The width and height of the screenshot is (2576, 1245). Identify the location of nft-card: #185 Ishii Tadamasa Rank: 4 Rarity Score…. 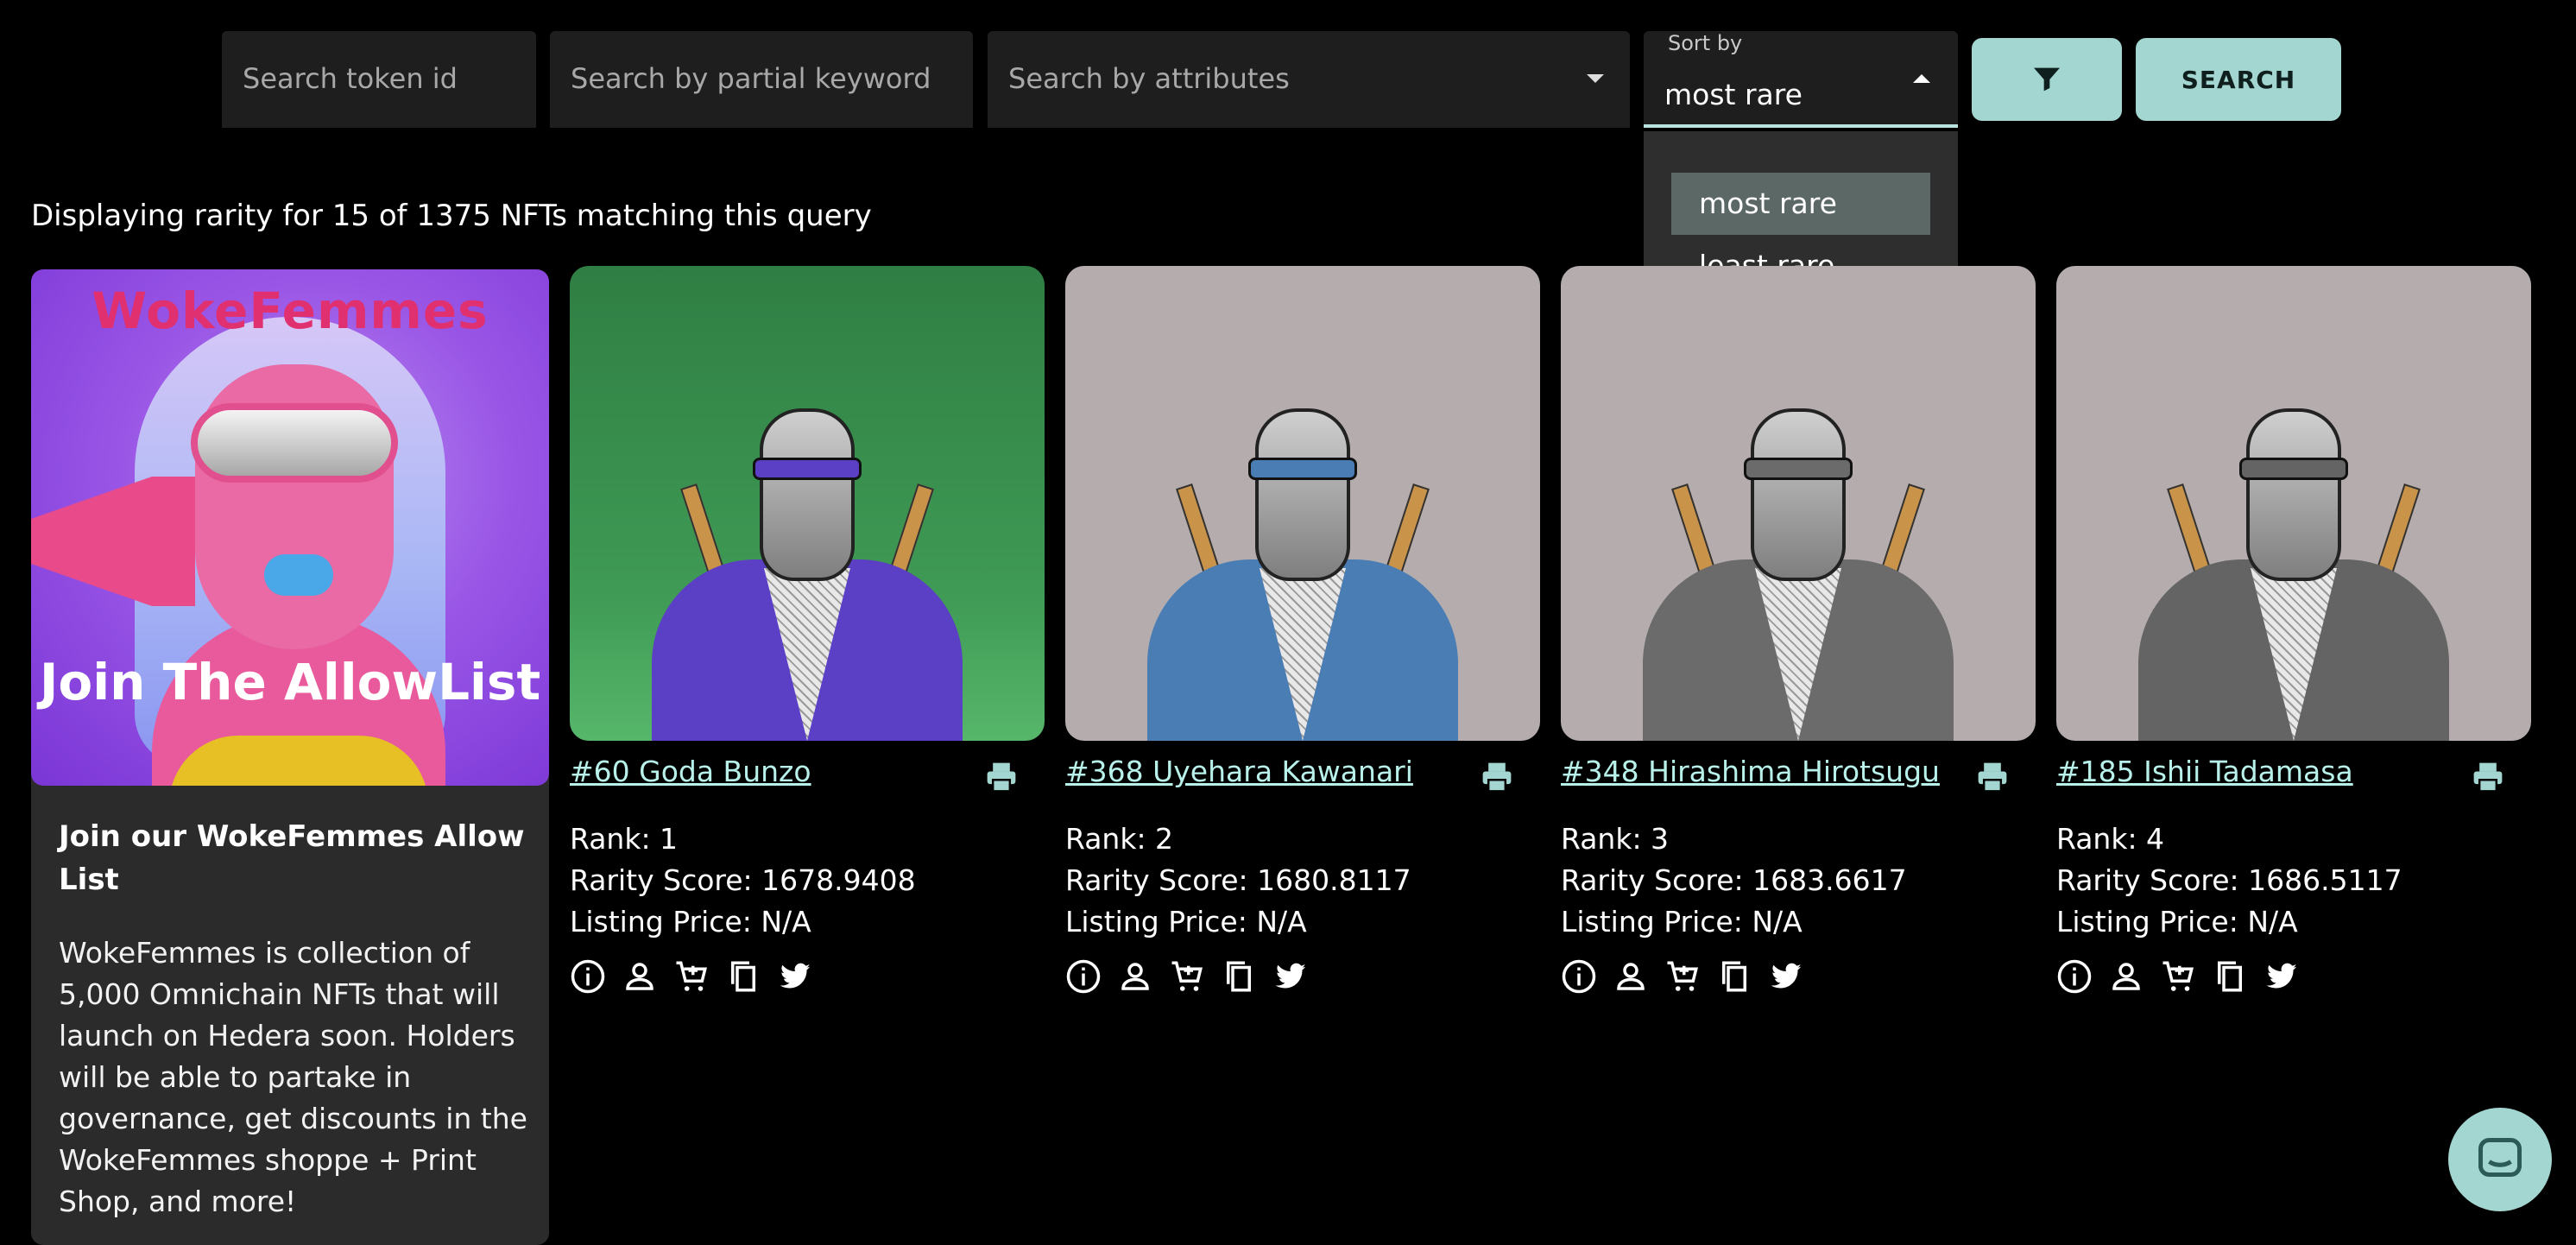
(2293, 630).